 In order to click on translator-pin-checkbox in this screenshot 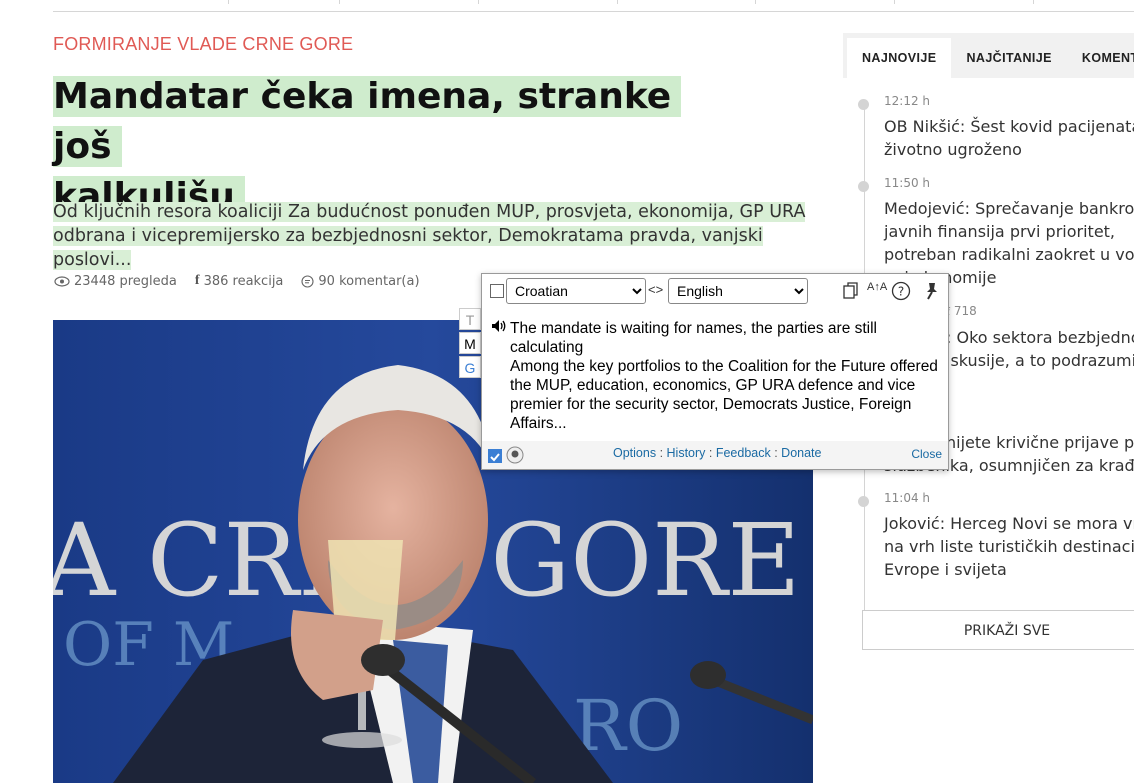, I will do `click(497, 291)`.